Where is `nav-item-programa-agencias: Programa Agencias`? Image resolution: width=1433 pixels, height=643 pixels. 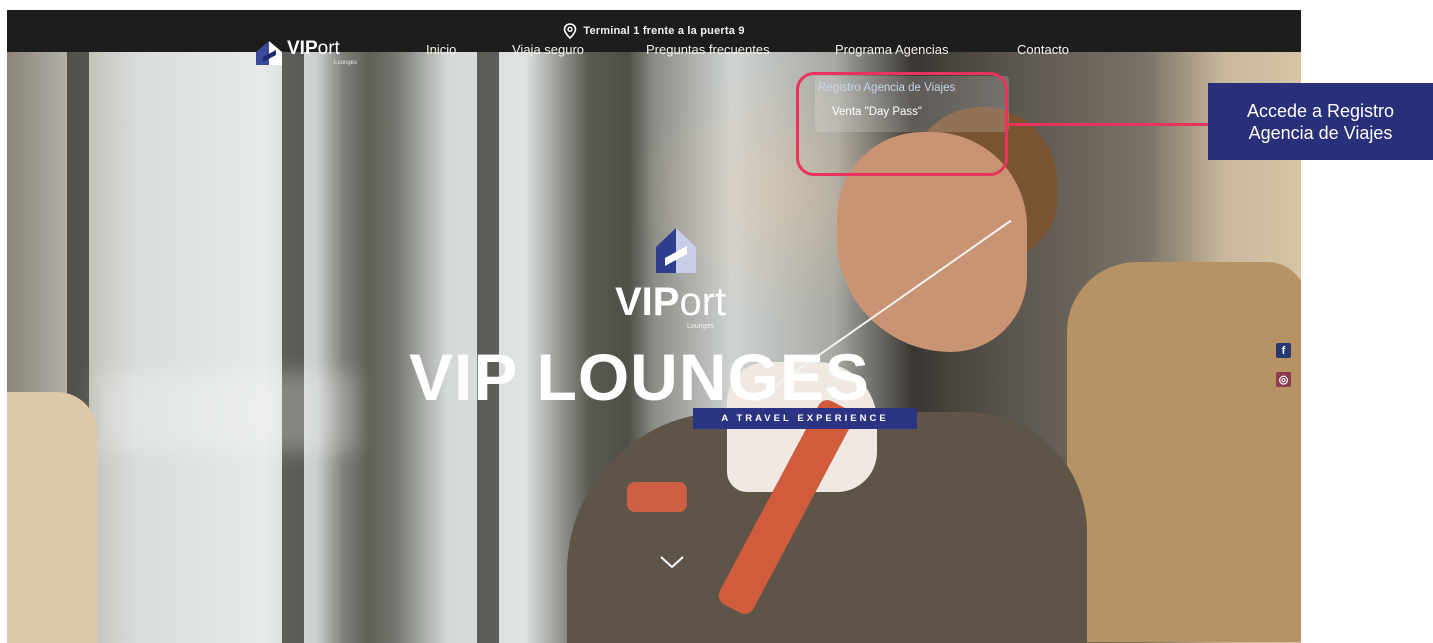 nav-item-programa-agencias: Programa Agencias is located at coordinates (891, 49).